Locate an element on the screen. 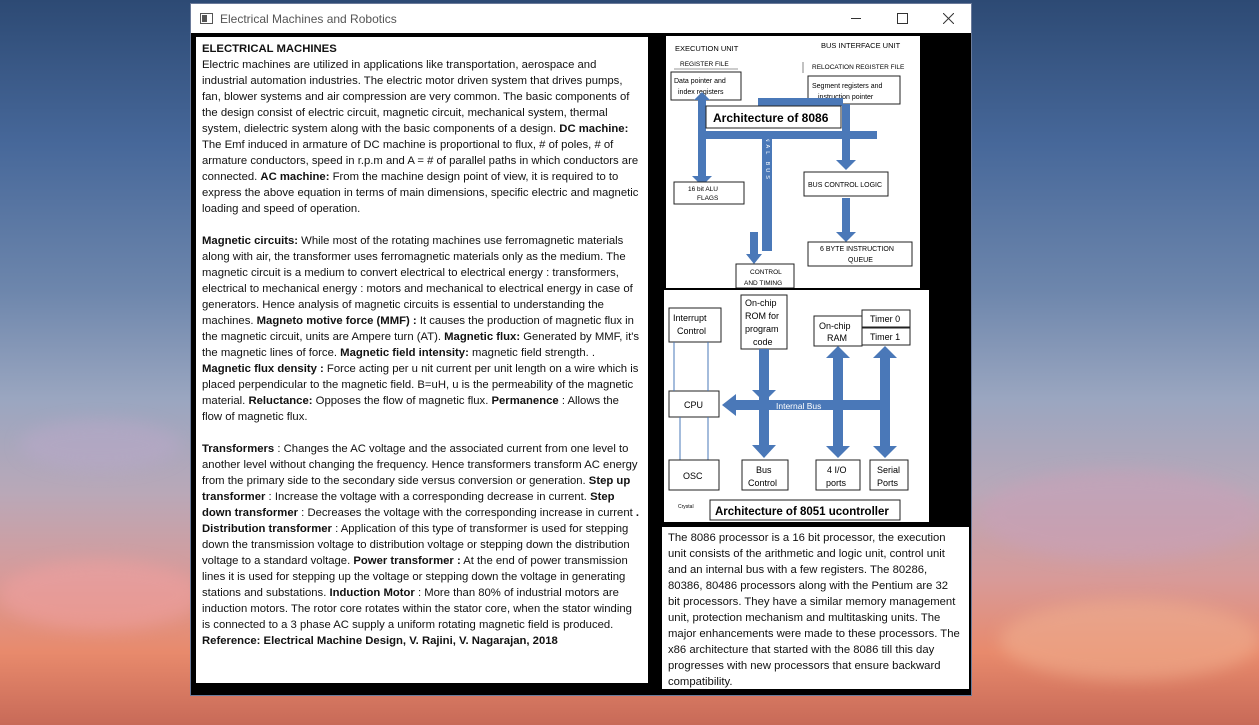  queue-text: QUEUE is located at coordinates (860, 260).